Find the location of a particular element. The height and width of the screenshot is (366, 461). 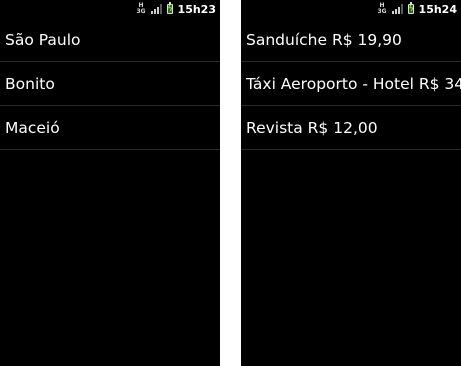

list-item: Bonito is located at coordinates (110, 84).